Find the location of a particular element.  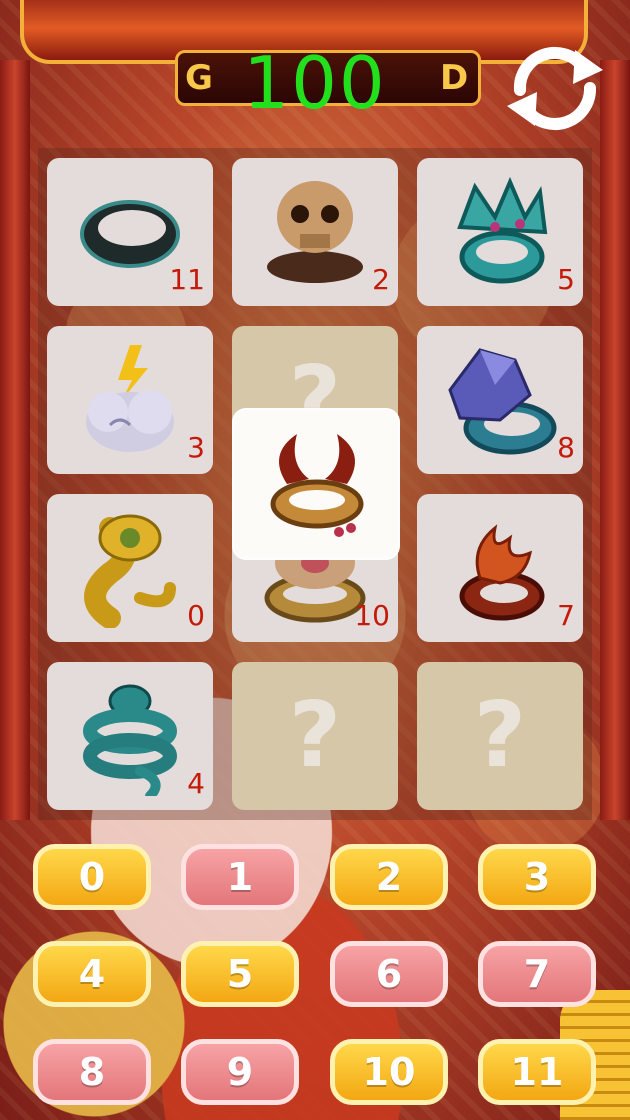

card-serpent-ring: 4 is located at coordinates (130, 736).